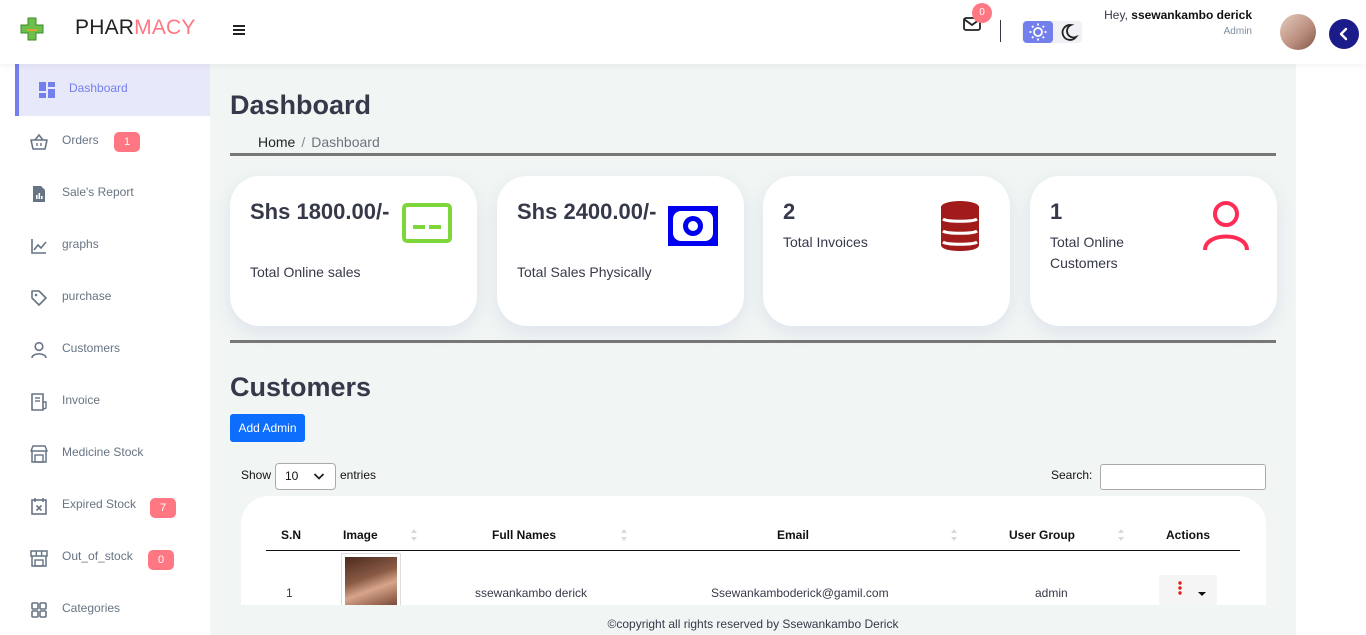 The width and height of the screenshot is (1366, 635). Describe the element at coordinates (1072, 475) in the screenshot. I see `search-label: Search:` at that location.